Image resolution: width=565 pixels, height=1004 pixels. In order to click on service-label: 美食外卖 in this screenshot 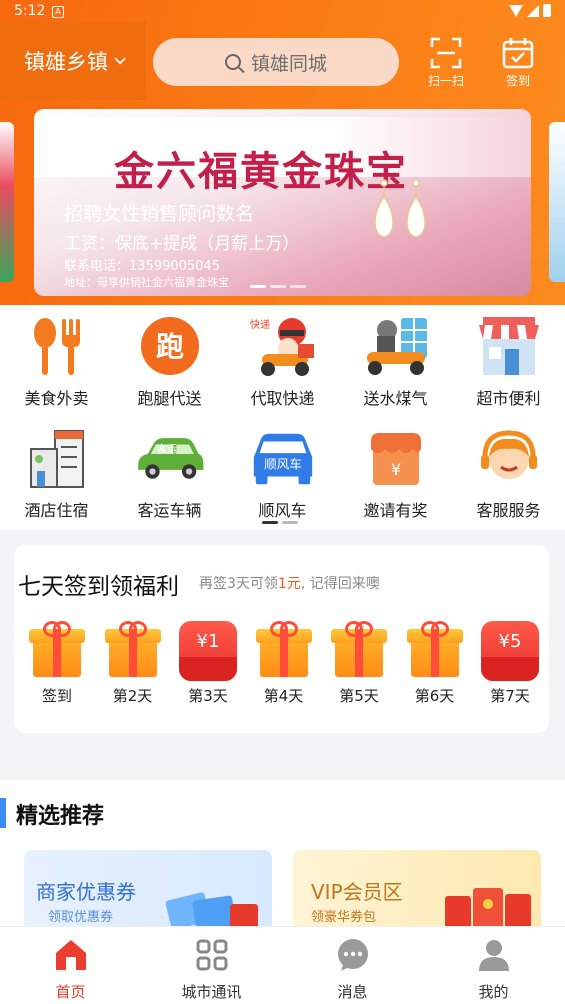, I will do `click(56, 398)`.